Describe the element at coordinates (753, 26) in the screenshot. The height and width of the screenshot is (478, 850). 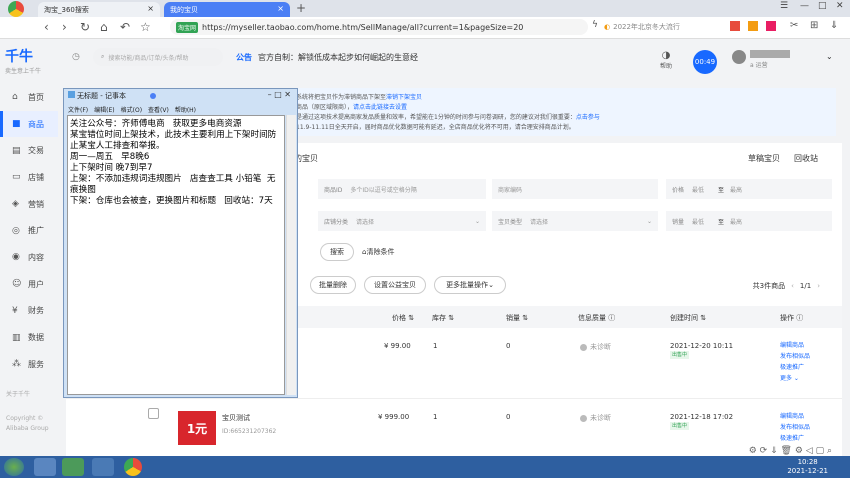
I see `game-icon` at that location.